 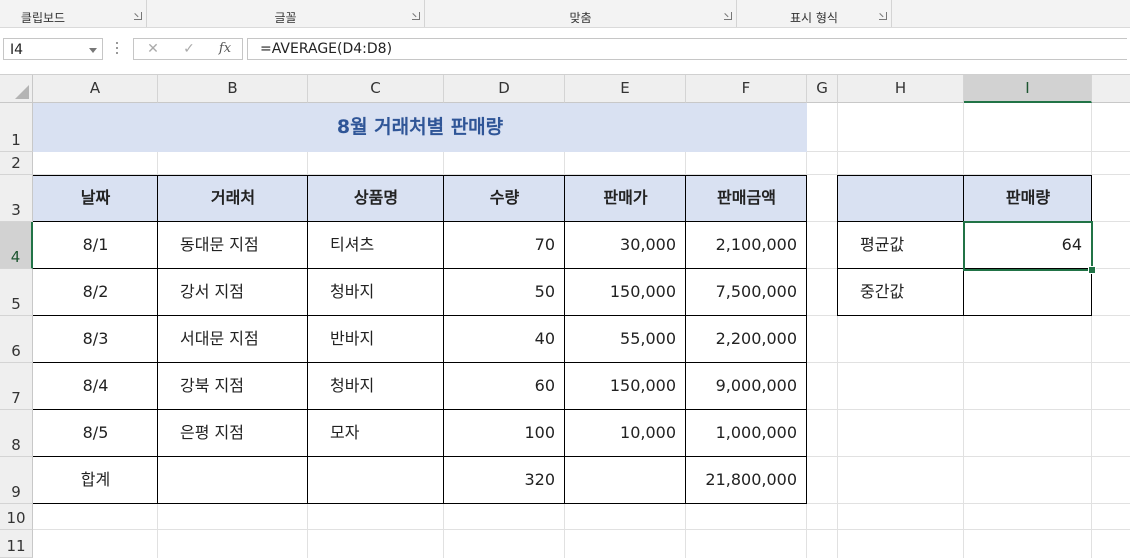 What do you see at coordinates (93, 50) in the screenshot?
I see `chevron-down-icon` at bounding box center [93, 50].